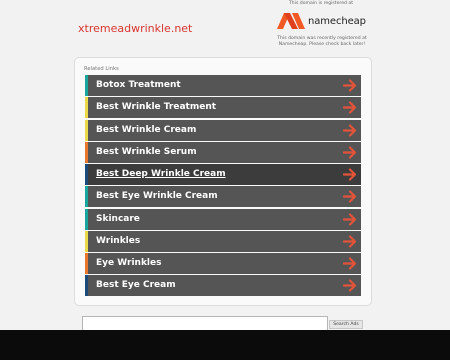  I want to click on related-link: Best Wrinkle Cream, so click(223, 130).